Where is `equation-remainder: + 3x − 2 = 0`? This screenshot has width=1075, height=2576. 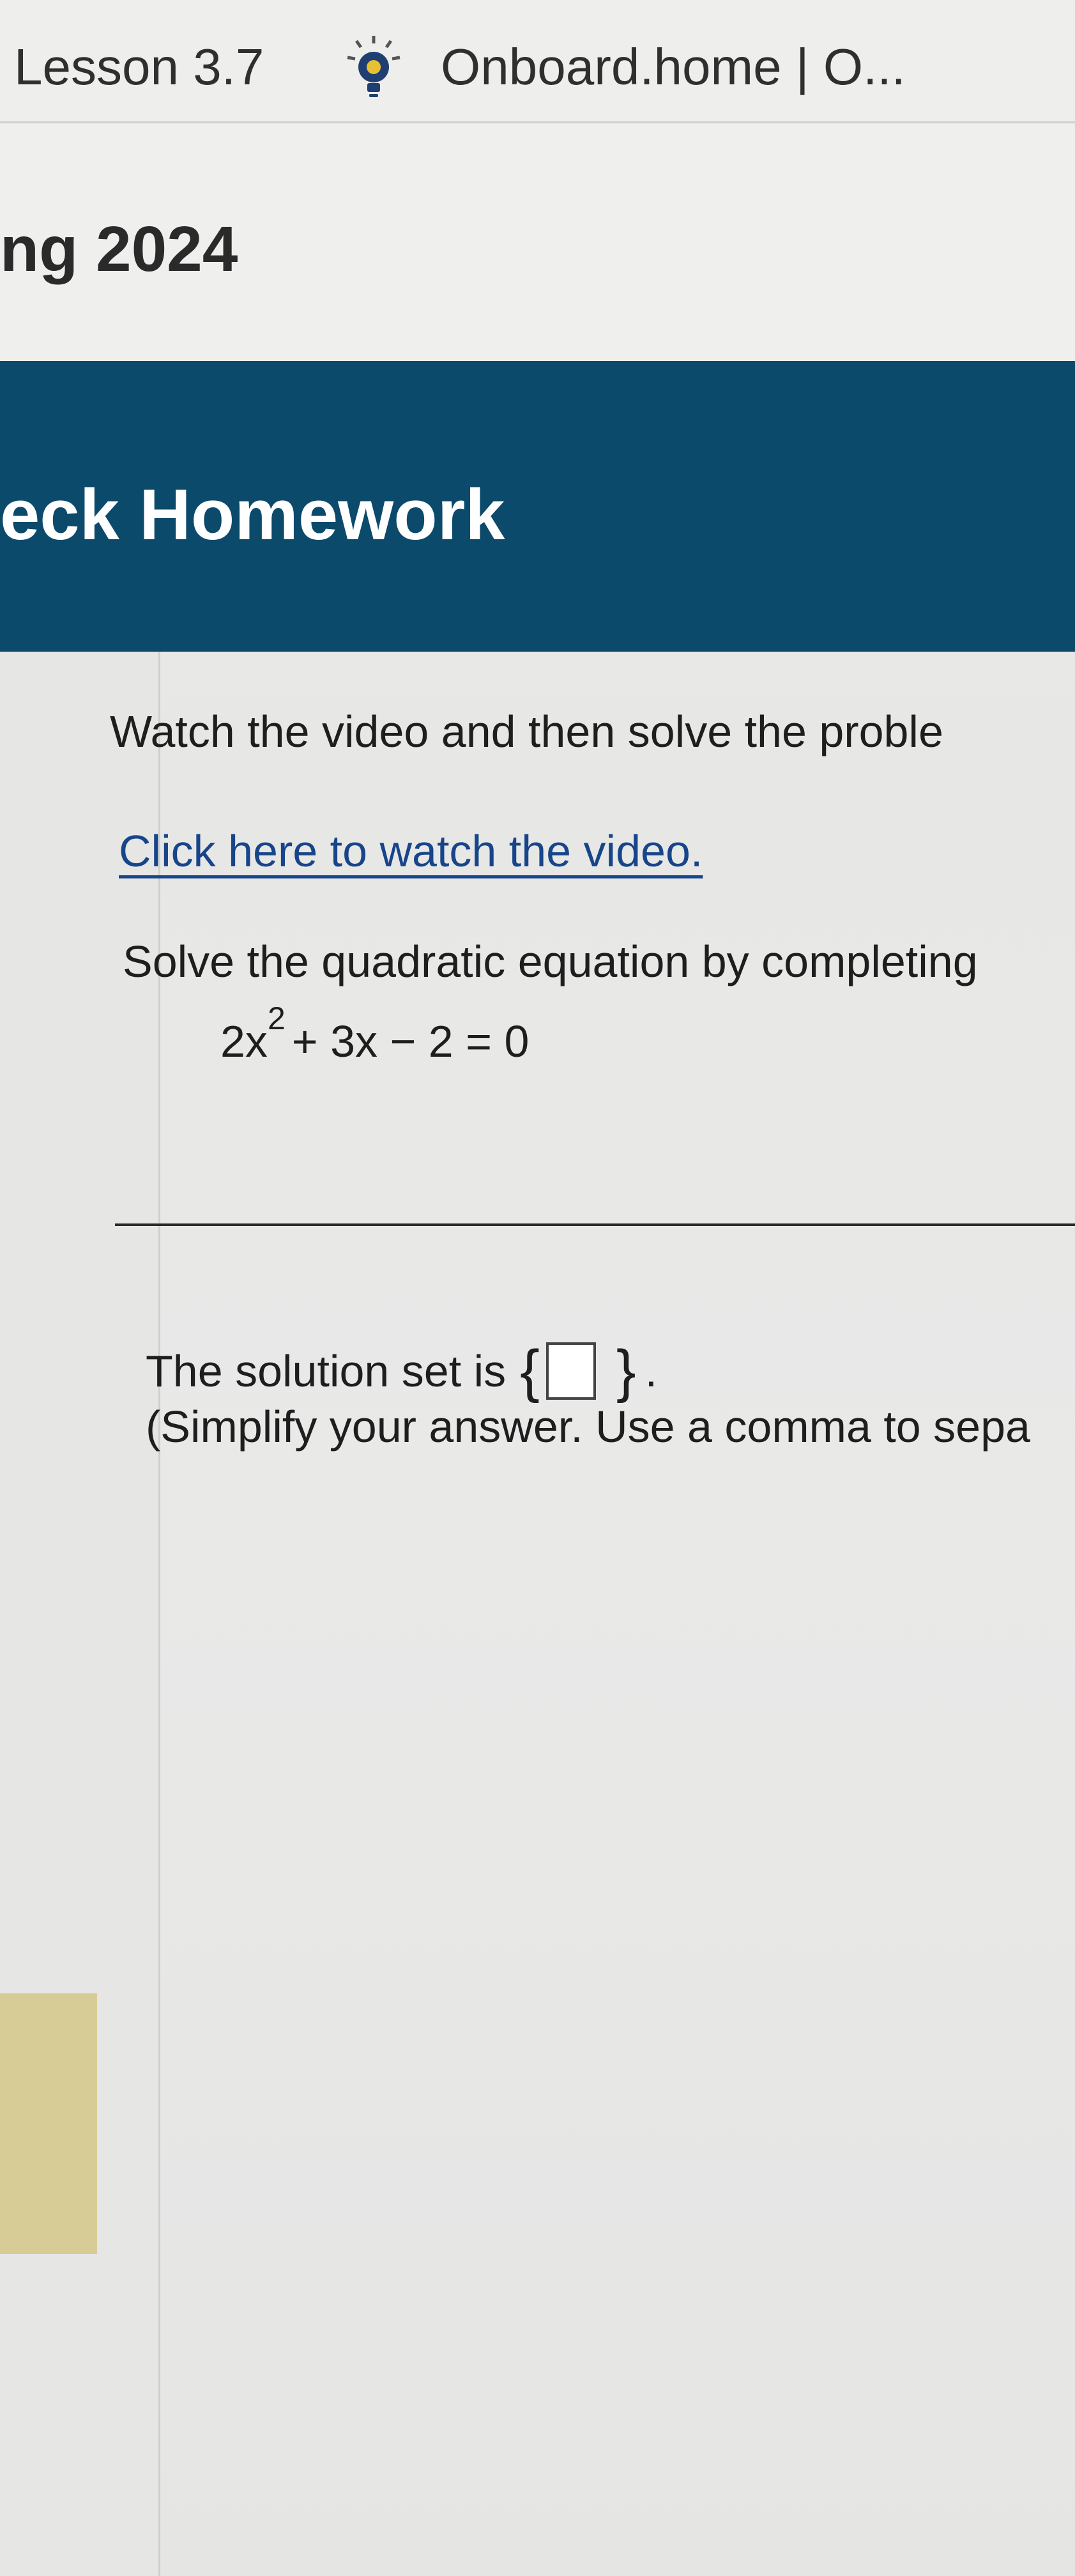 equation-remainder: + 3x − 2 = 0 is located at coordinates (410, 1041).